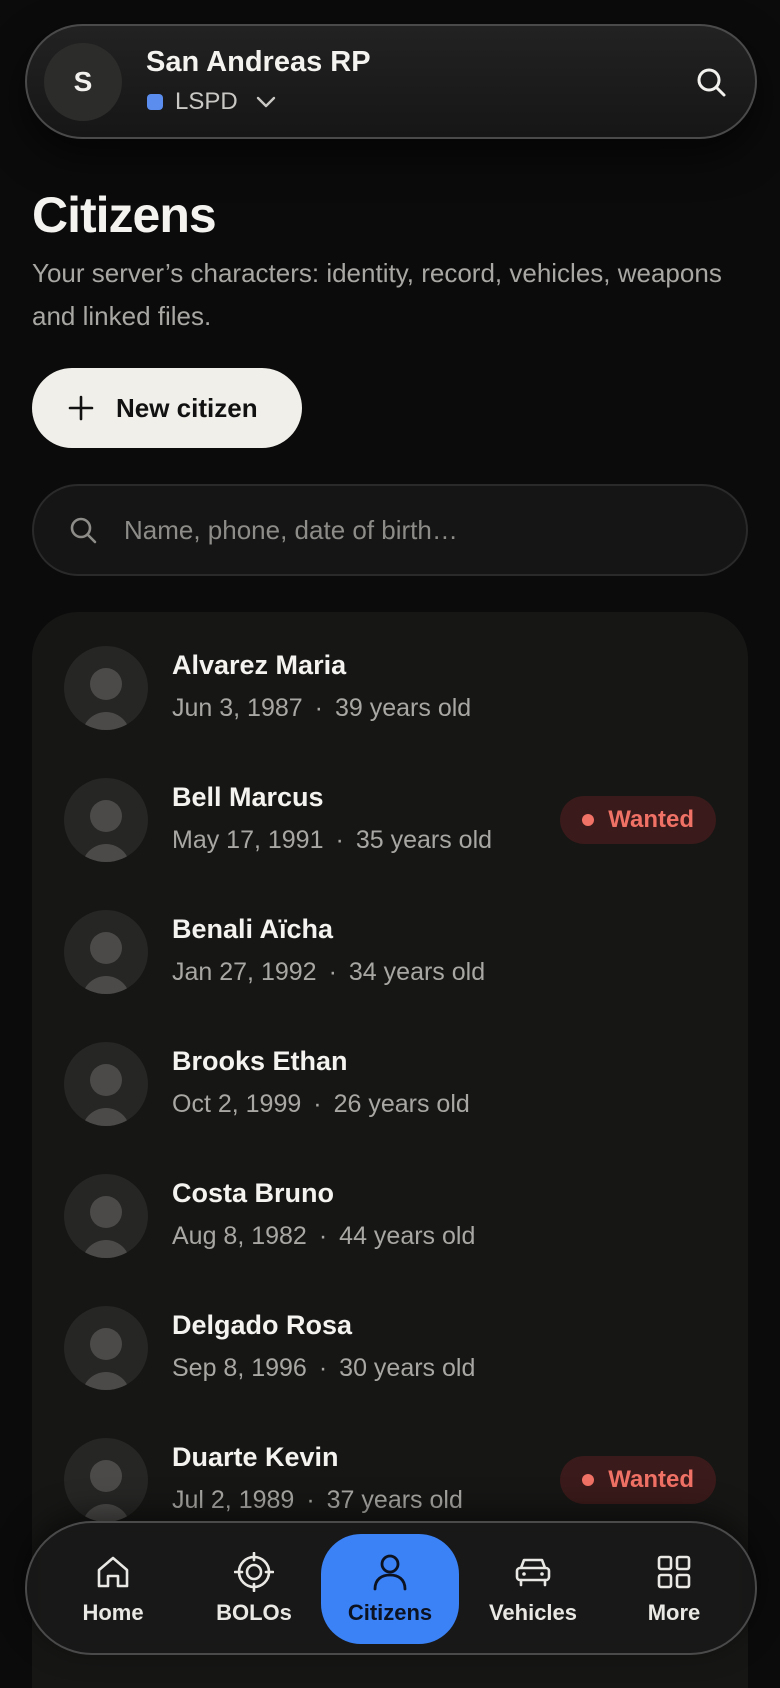  Describe the element at coordinates (533, 1612) in the screenshot. I see `nav-vehicles-label: Vehicles` at that location.